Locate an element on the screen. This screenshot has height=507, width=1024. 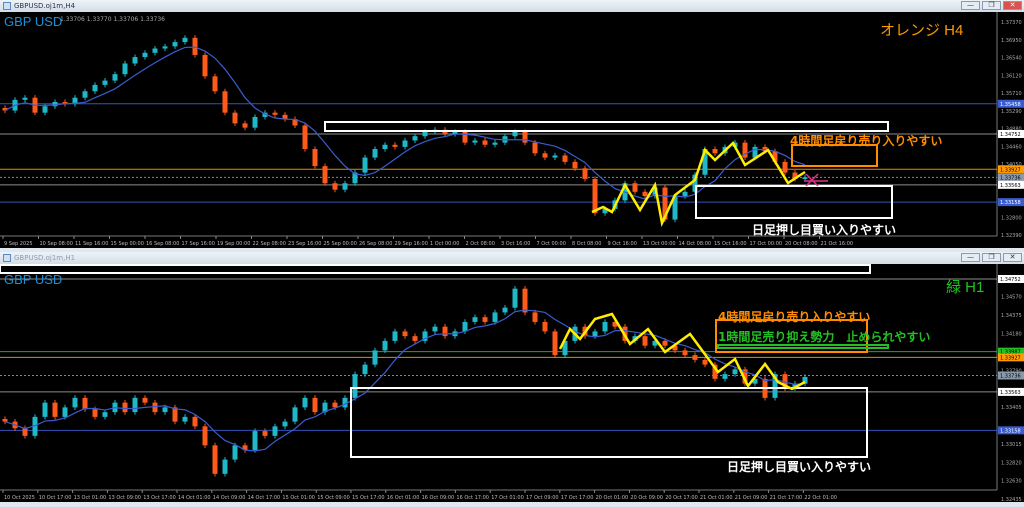
y-tick-label: 1.35710 is located at coordinates (1011, 94).